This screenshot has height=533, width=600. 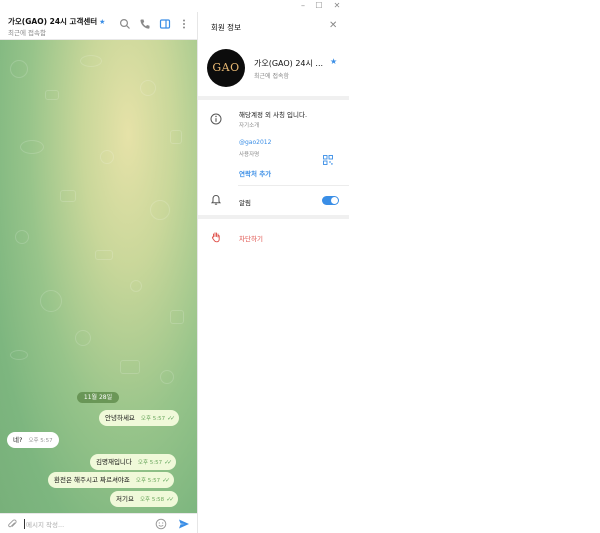 I want to click on paperclip-icon, so click(x=12, y=524).